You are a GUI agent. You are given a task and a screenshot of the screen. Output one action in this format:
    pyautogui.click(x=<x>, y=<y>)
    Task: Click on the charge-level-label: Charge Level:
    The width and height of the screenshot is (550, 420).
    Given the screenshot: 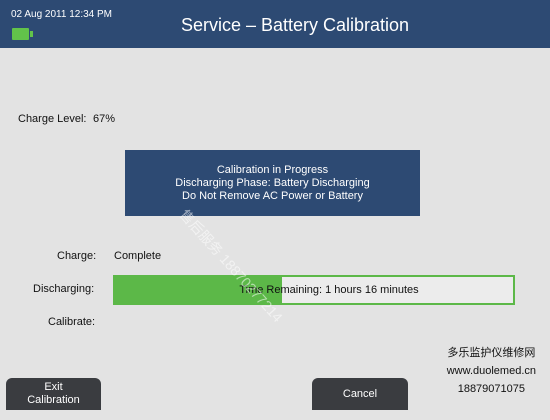 What is the action you would take?
    pyautogui.click(x=52, y=119)
    